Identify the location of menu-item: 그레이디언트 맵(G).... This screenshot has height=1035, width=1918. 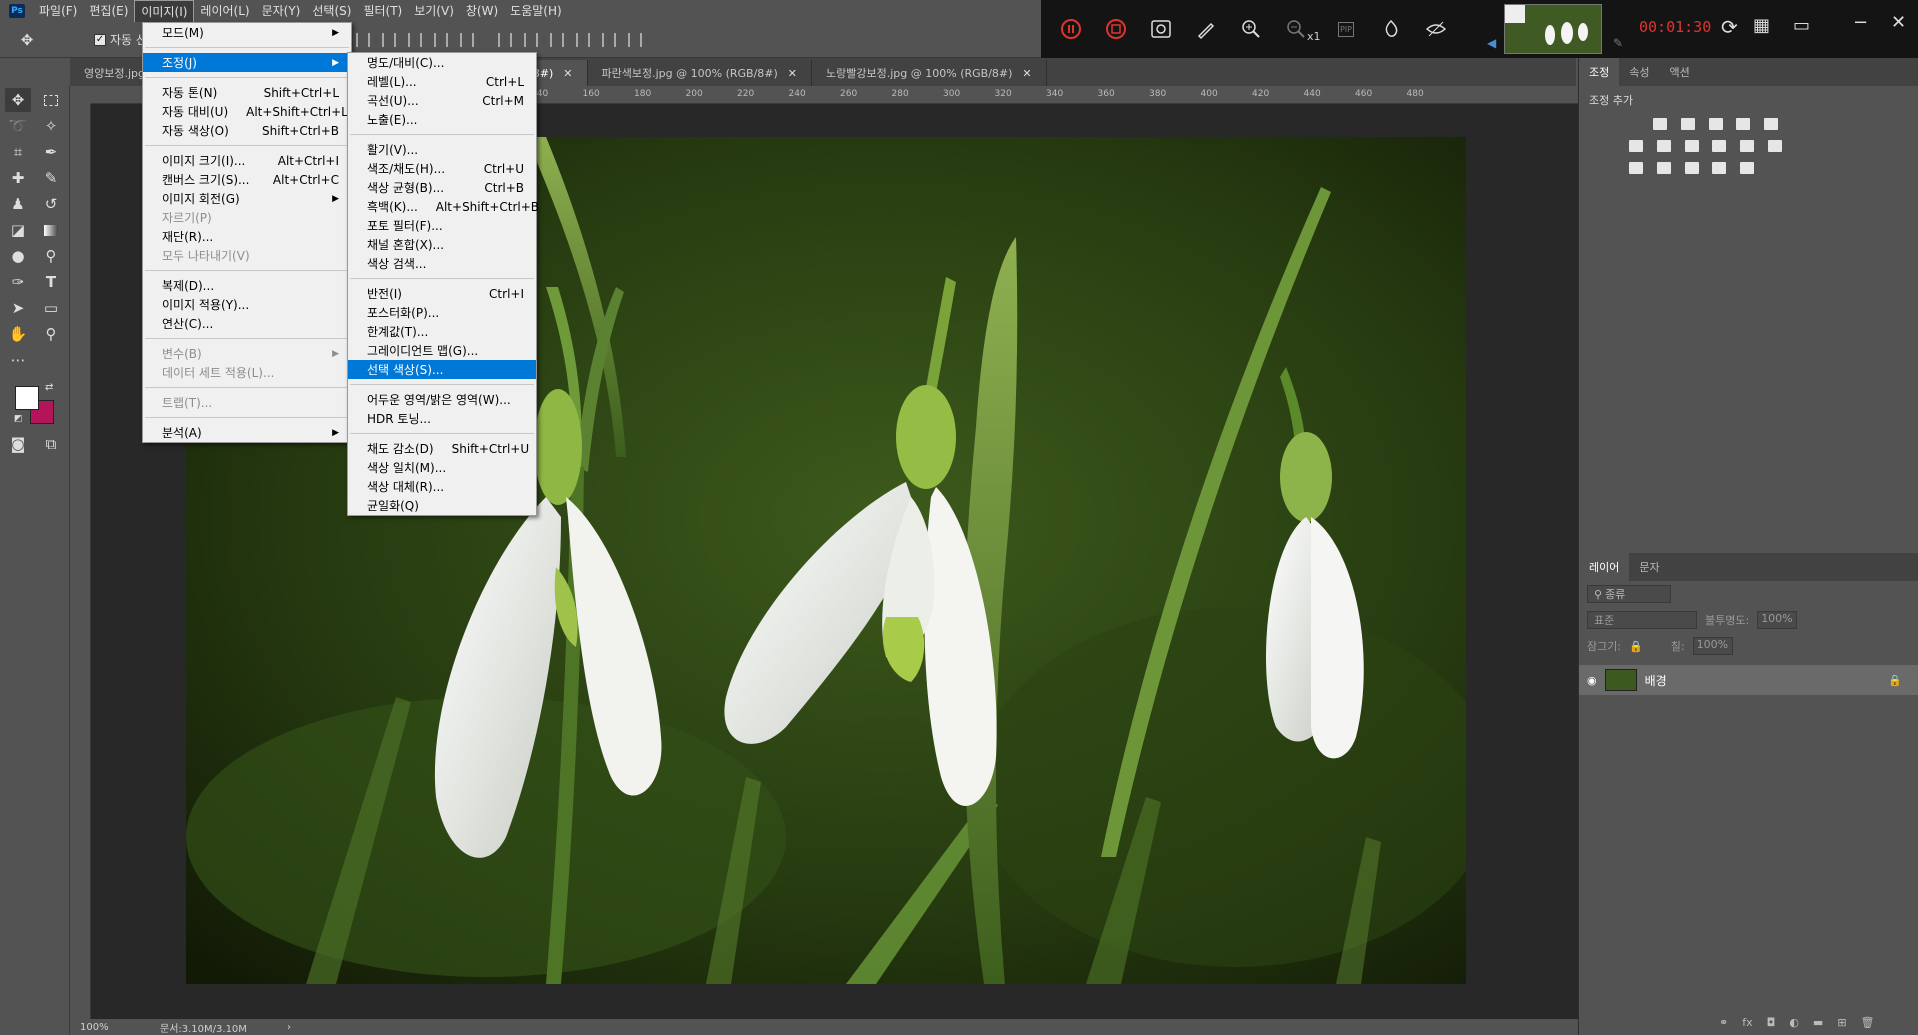
(442, 350).